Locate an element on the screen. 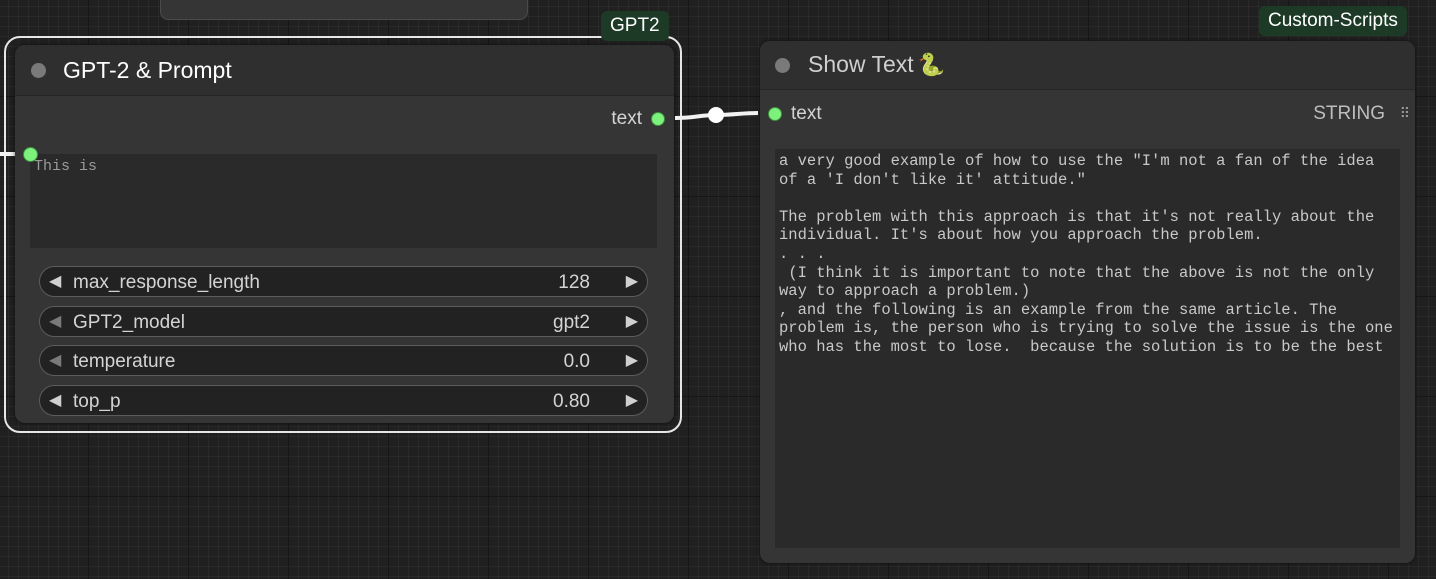 The height and width of the screenshot is (579, 1436). widget-temperature: ◀ temperature 0.0 ▶ is located at coordinates (343, 360).